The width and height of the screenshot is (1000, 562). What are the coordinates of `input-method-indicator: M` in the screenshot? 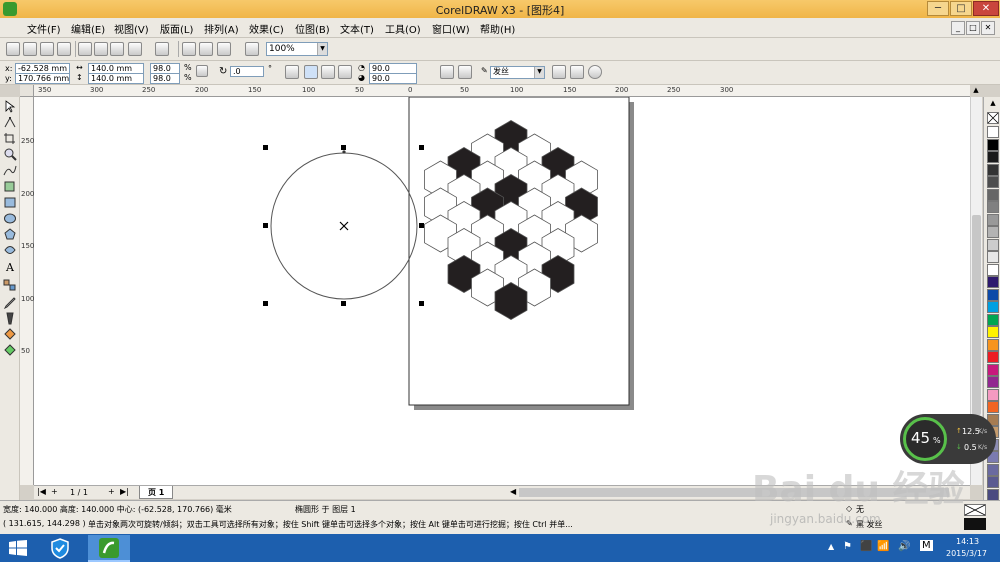 It's located at (926, 545).